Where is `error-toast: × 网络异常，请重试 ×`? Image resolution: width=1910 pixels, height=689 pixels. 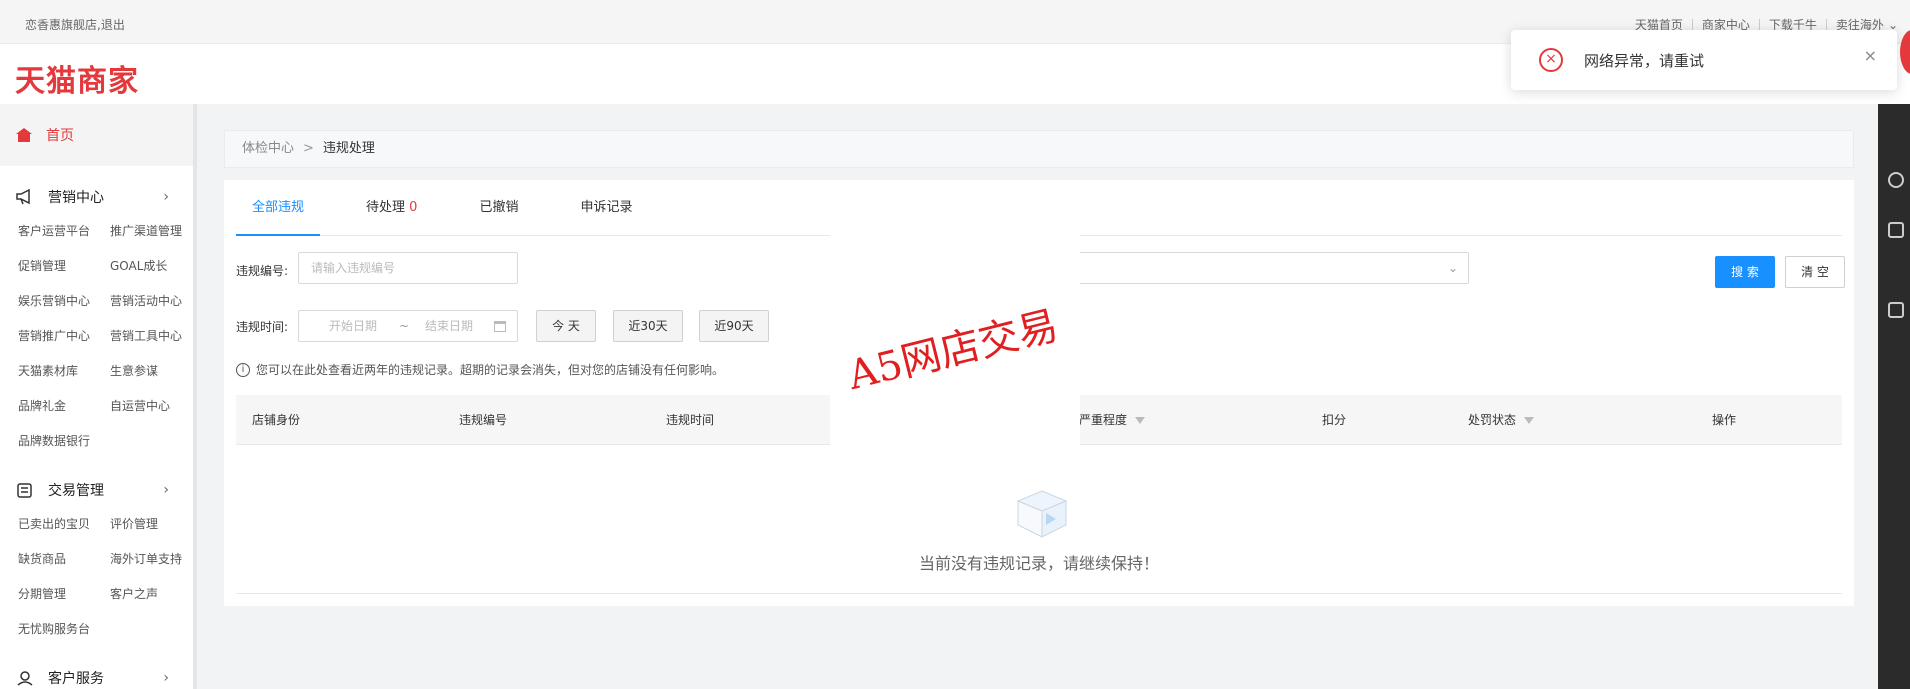
error-toast: × 网络异常，请重试 × is located at coordinates (1704, 60).